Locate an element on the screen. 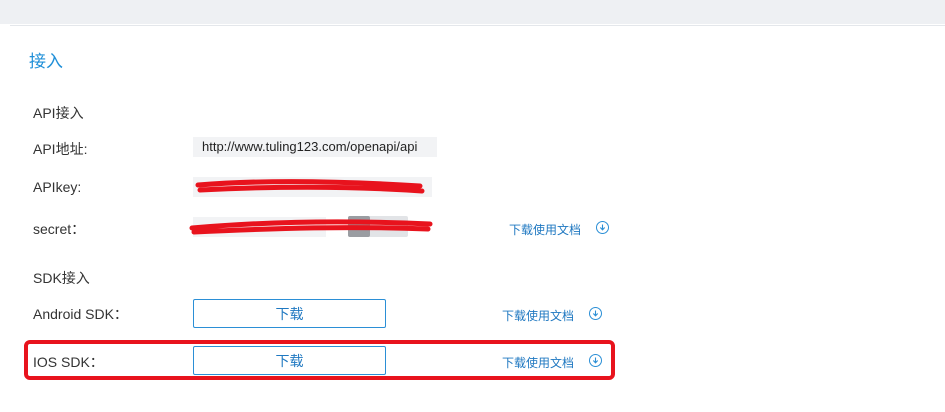 This screenshot has height=412, width=945. android-doc-link: 下载使用文档 is located at coordinates (538, 315).